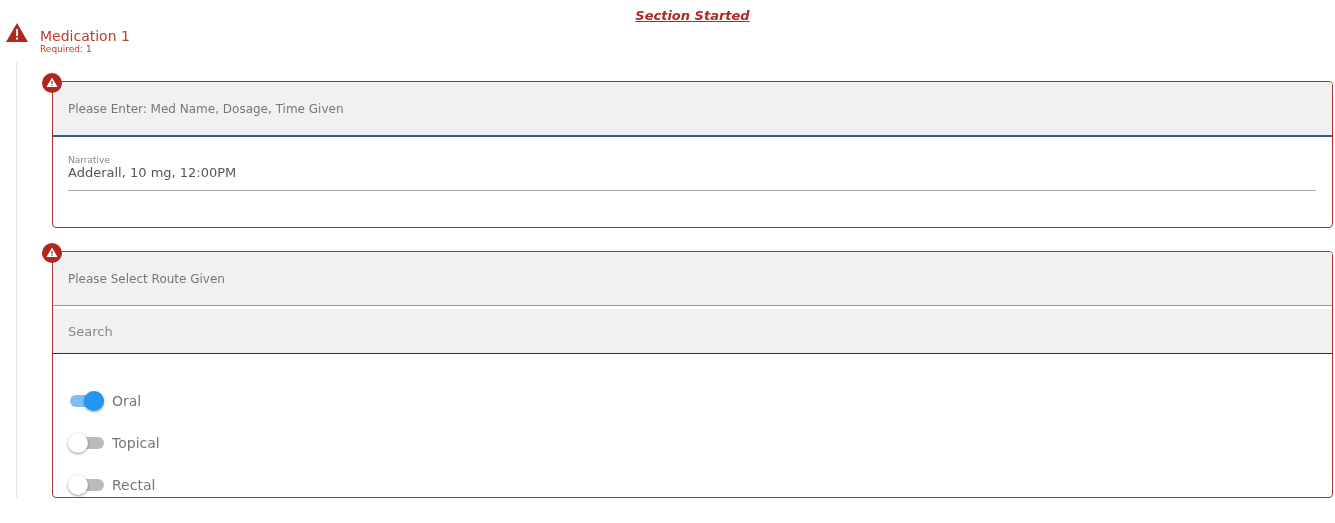 The width and height of the screenshot is (1335, 523). What do you see at coordinates (136, 442) in the screenshot?
I see `option-label: Topical` at bounding box center [136, 442].